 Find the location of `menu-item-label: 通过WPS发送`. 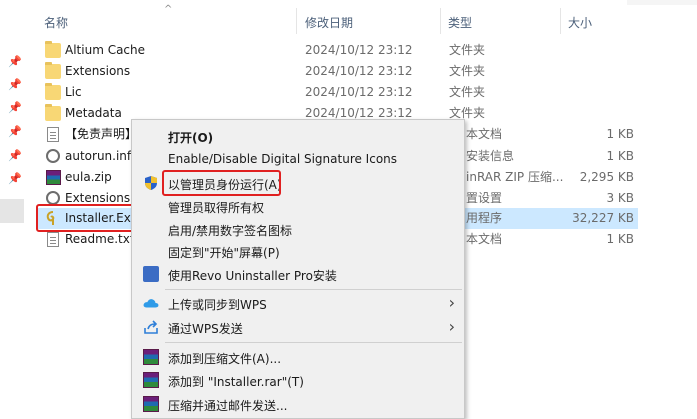

menu-item-label: 通过WPS发送 is located at coordinates (205, 329).